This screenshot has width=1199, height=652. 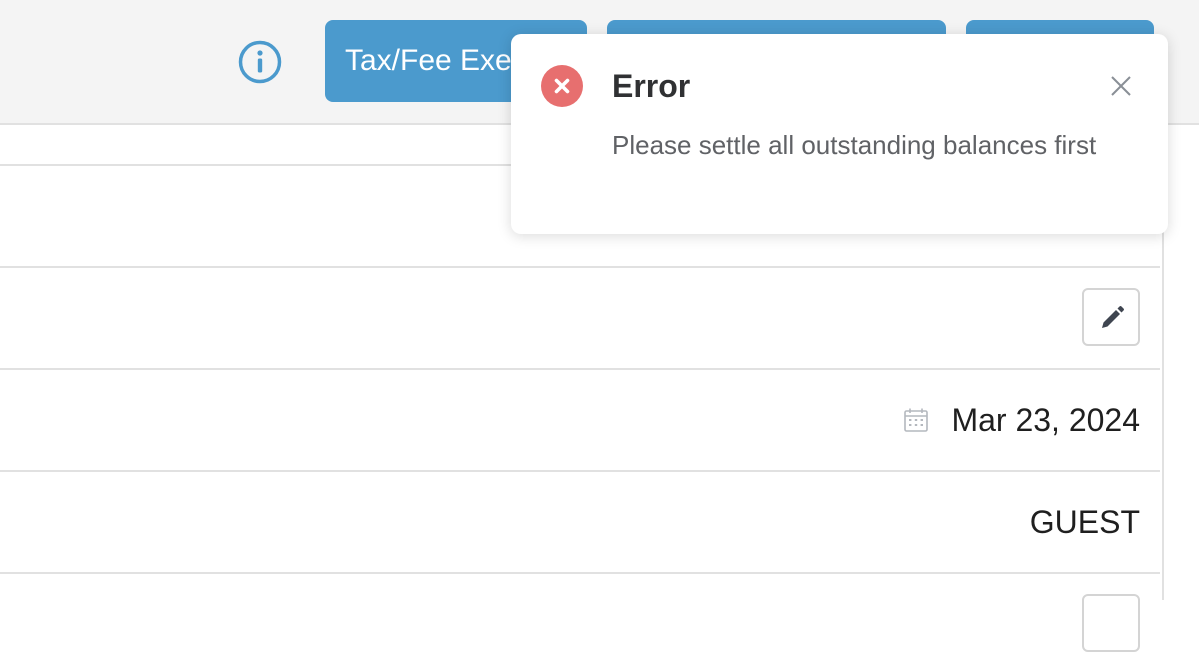 I want to click on calendar-icon, so click(x=916, y=420).